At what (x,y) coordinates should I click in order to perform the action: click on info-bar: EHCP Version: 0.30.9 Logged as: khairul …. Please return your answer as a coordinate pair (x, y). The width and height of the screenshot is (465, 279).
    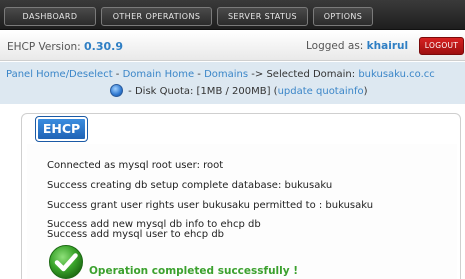
    Looking at the image, I should click on (232, 46).